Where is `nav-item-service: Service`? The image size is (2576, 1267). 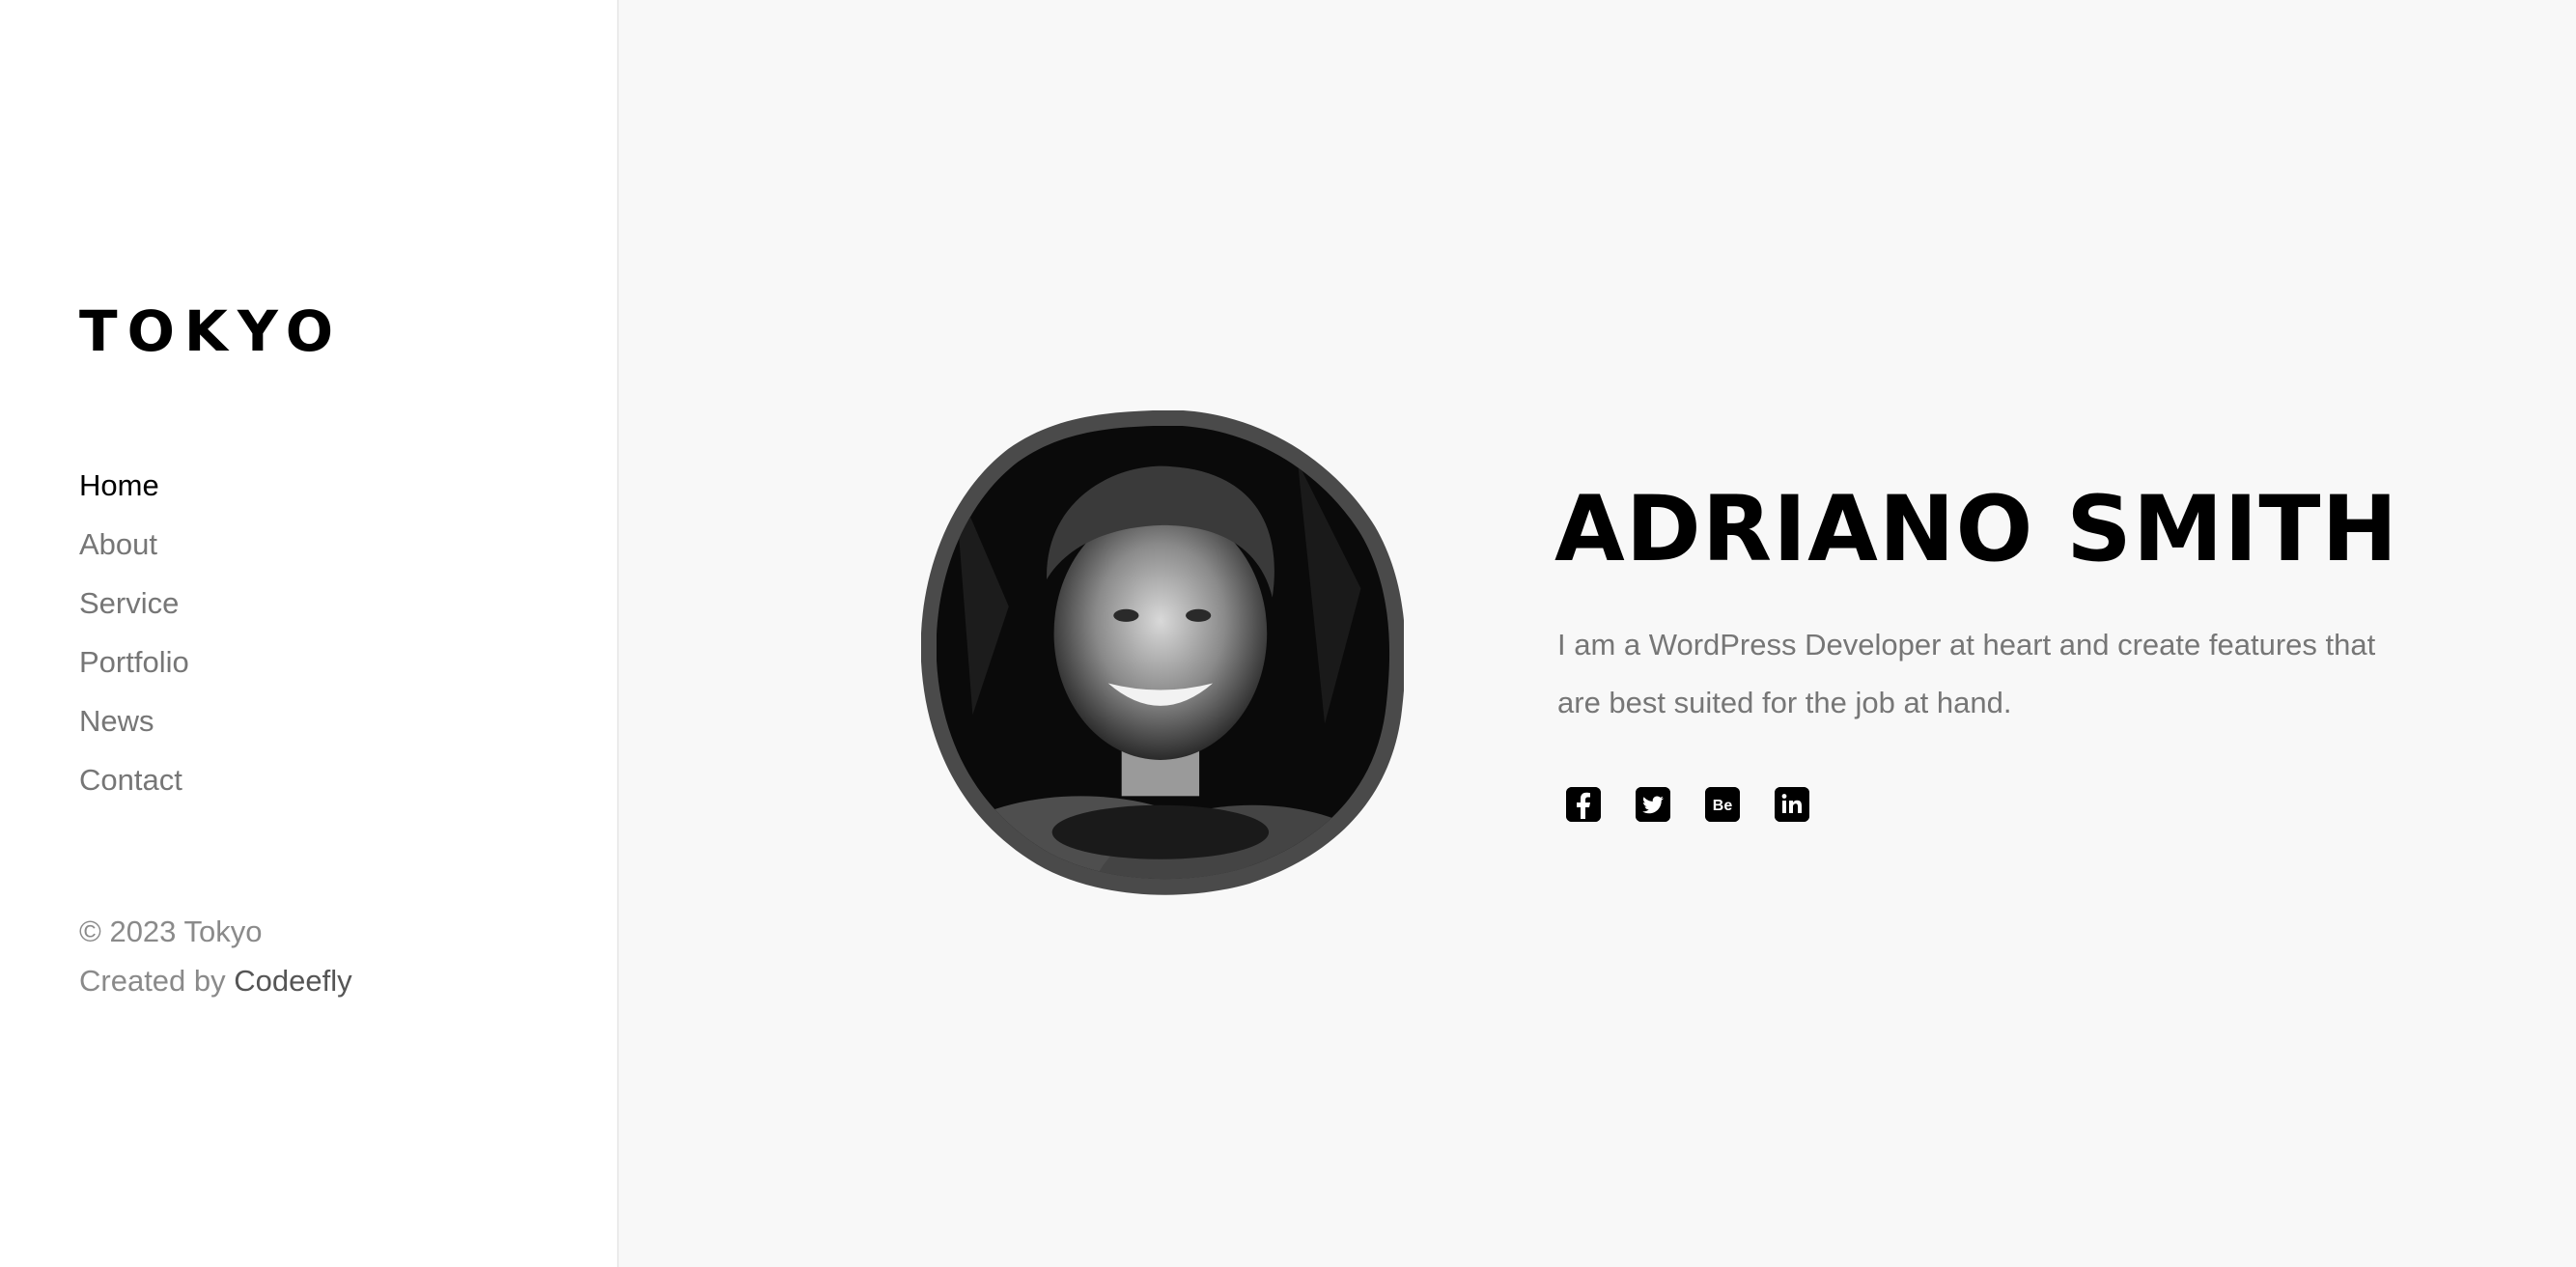
nav-item-service: Service is located at coordinates (134, 610).